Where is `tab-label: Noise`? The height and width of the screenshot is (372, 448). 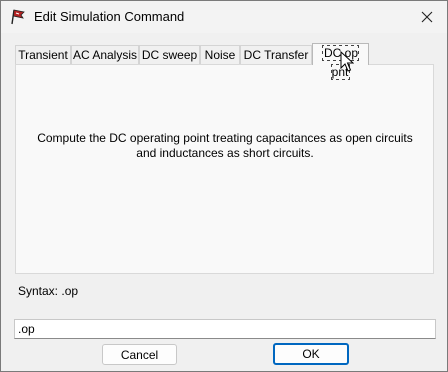
tab-label: Noise is located at coordinates (220, 55).